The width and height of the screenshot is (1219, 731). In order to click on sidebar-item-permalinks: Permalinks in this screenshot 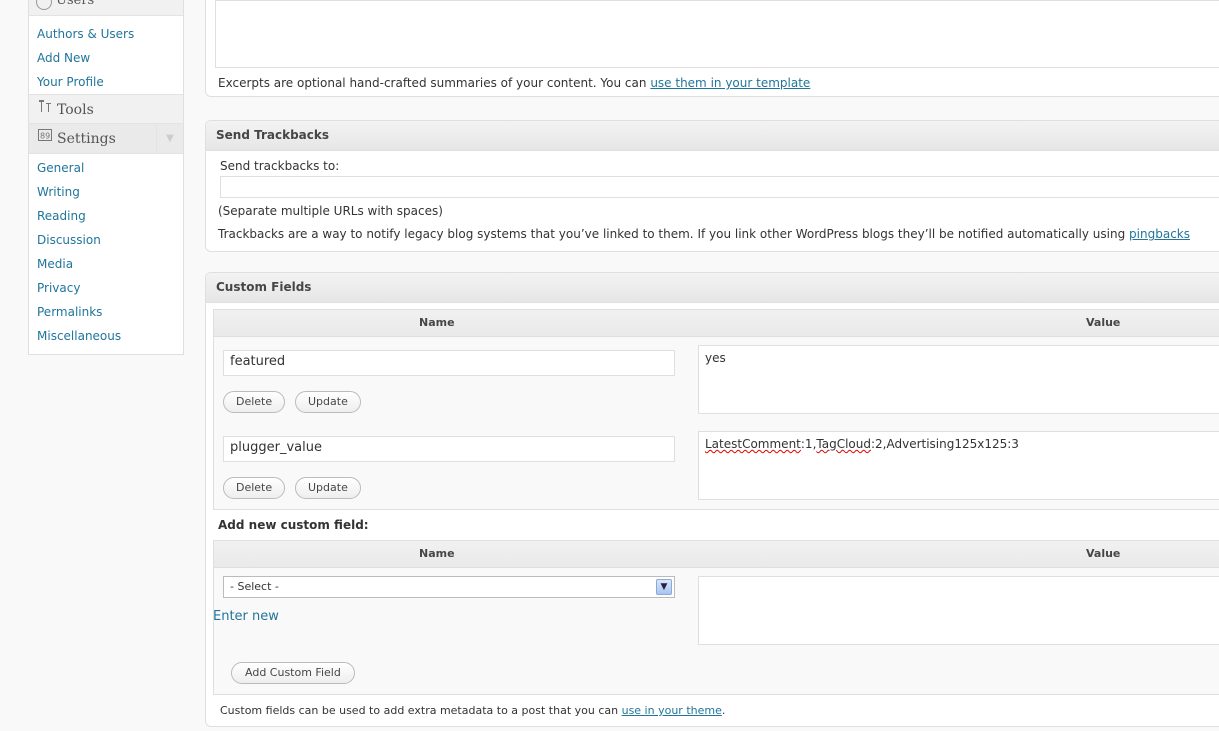, I will do `click(106, 312)`.